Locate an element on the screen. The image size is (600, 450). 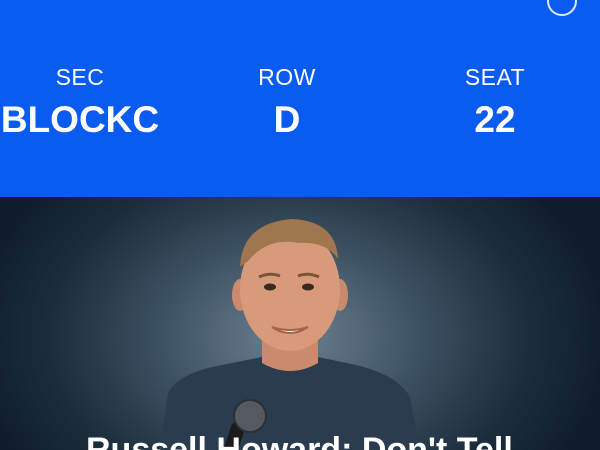
seat-value: 22 is located at coordinates (495, 119).